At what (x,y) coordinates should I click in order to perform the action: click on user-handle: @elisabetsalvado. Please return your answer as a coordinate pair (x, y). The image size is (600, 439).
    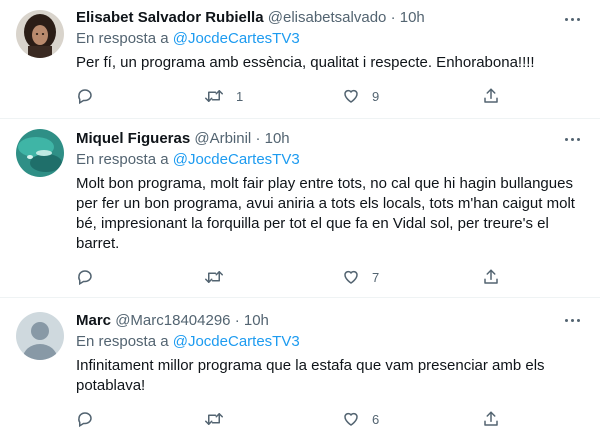
    Looking at the image, I should click on (327, 17).